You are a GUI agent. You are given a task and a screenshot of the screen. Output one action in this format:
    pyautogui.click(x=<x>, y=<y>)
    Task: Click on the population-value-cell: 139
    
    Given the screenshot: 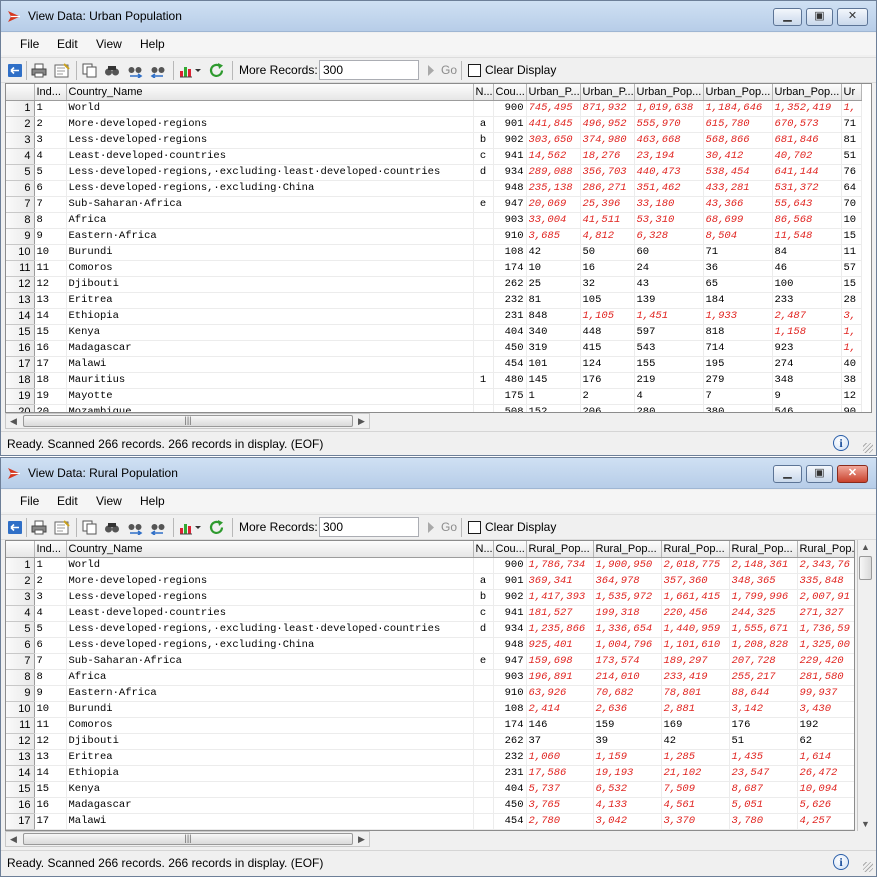 What is the action you would take?
    pyautogui.click(x=669, y=300)
    